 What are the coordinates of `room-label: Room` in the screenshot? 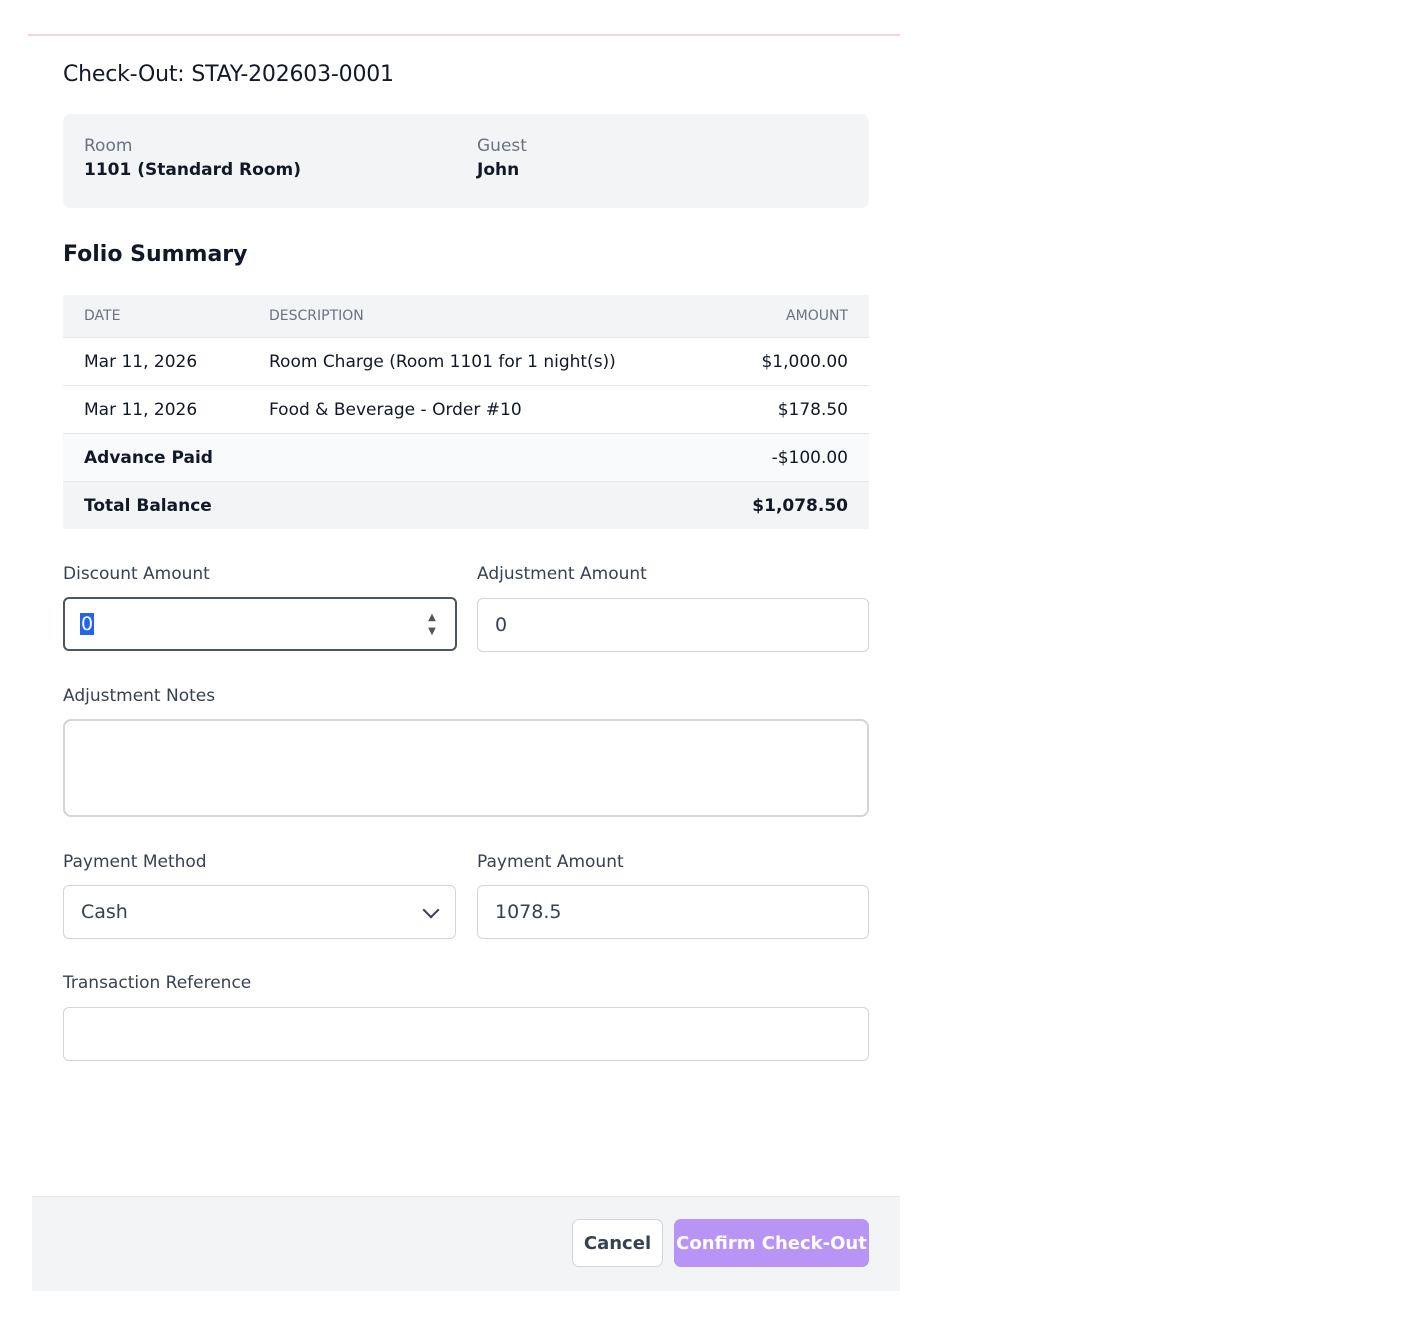 It's located at (108, 146).